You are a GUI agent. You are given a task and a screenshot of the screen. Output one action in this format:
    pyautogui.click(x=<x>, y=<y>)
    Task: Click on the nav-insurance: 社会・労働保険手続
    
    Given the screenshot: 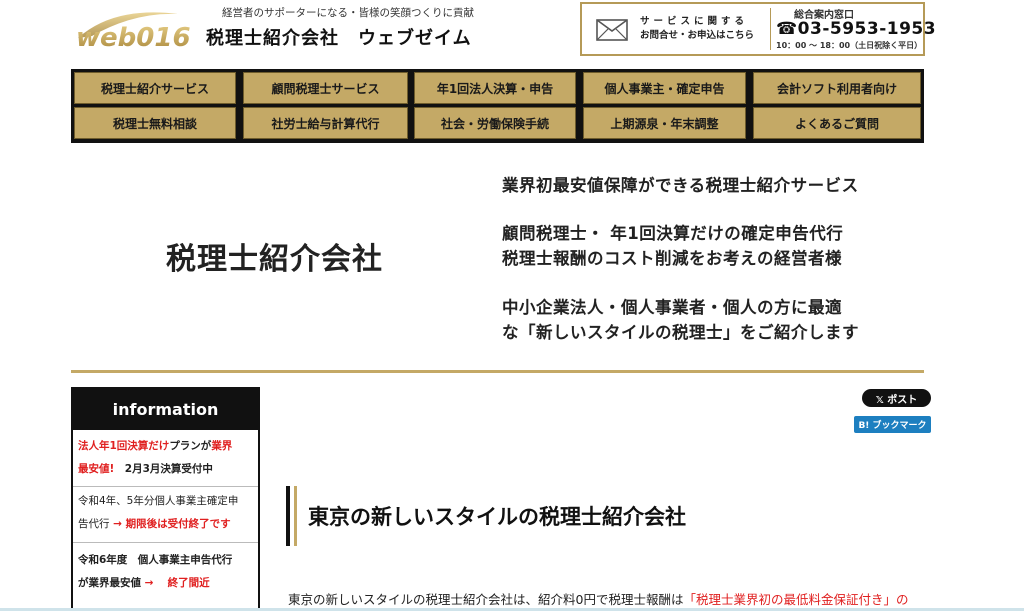 What is the action you would take?
    pyautogui.click(x=495, y=123)
    